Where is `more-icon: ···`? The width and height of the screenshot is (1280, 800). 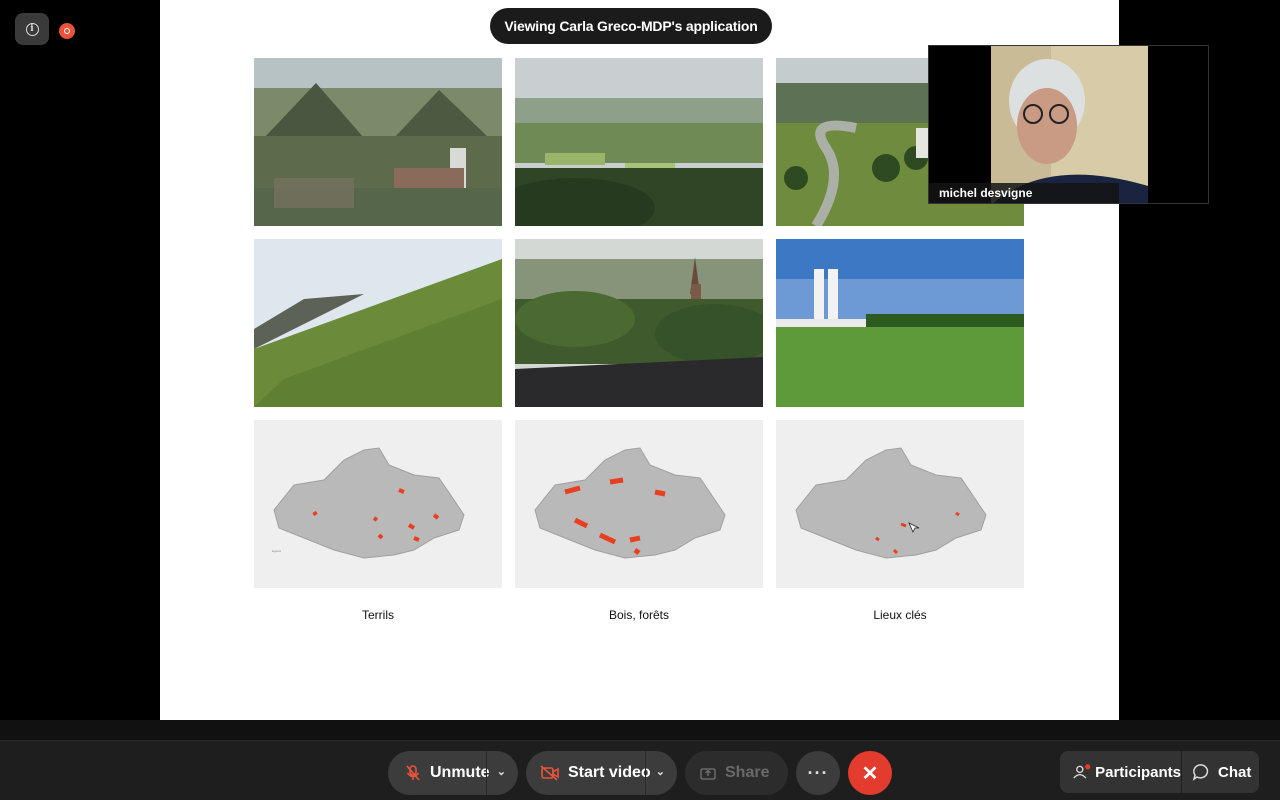 more-icon: ··· is located at coordinates (818, 772).